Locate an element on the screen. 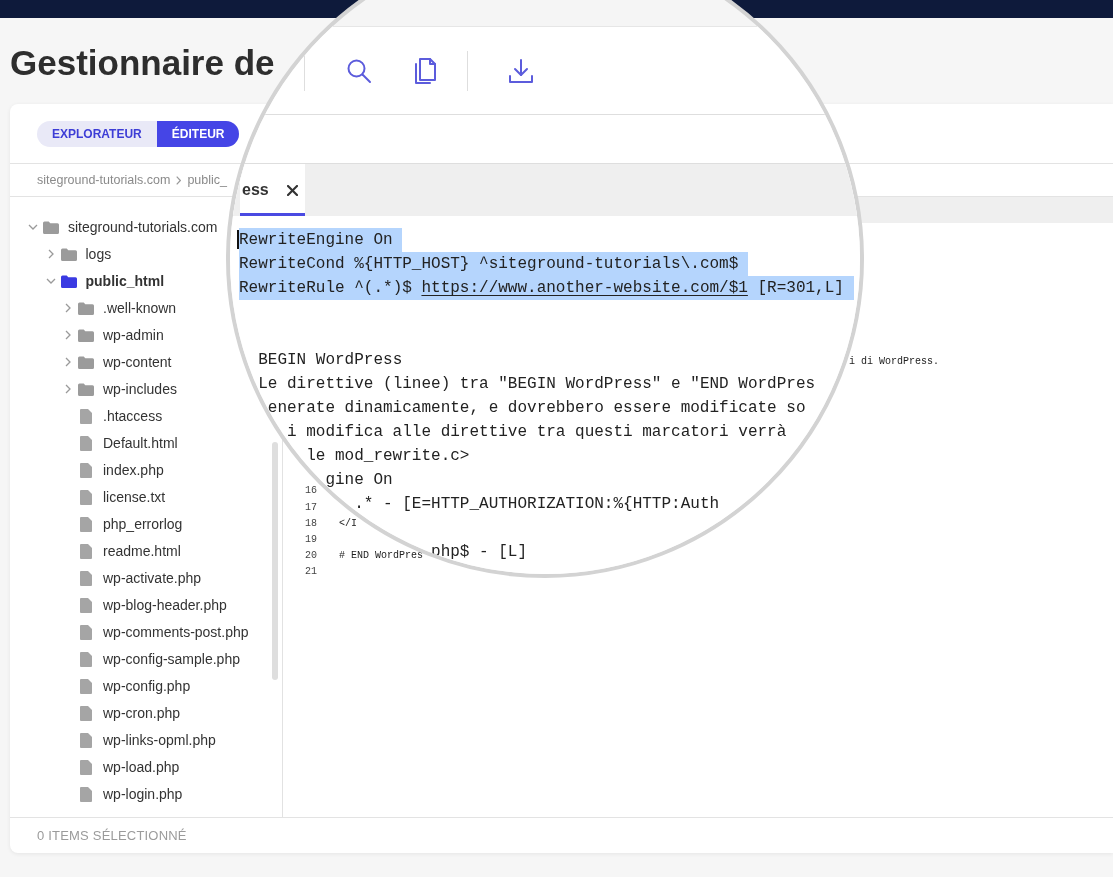 The image size is (1113, 877). tree-item: wp-cron.php is located at coordinates (129, 713).